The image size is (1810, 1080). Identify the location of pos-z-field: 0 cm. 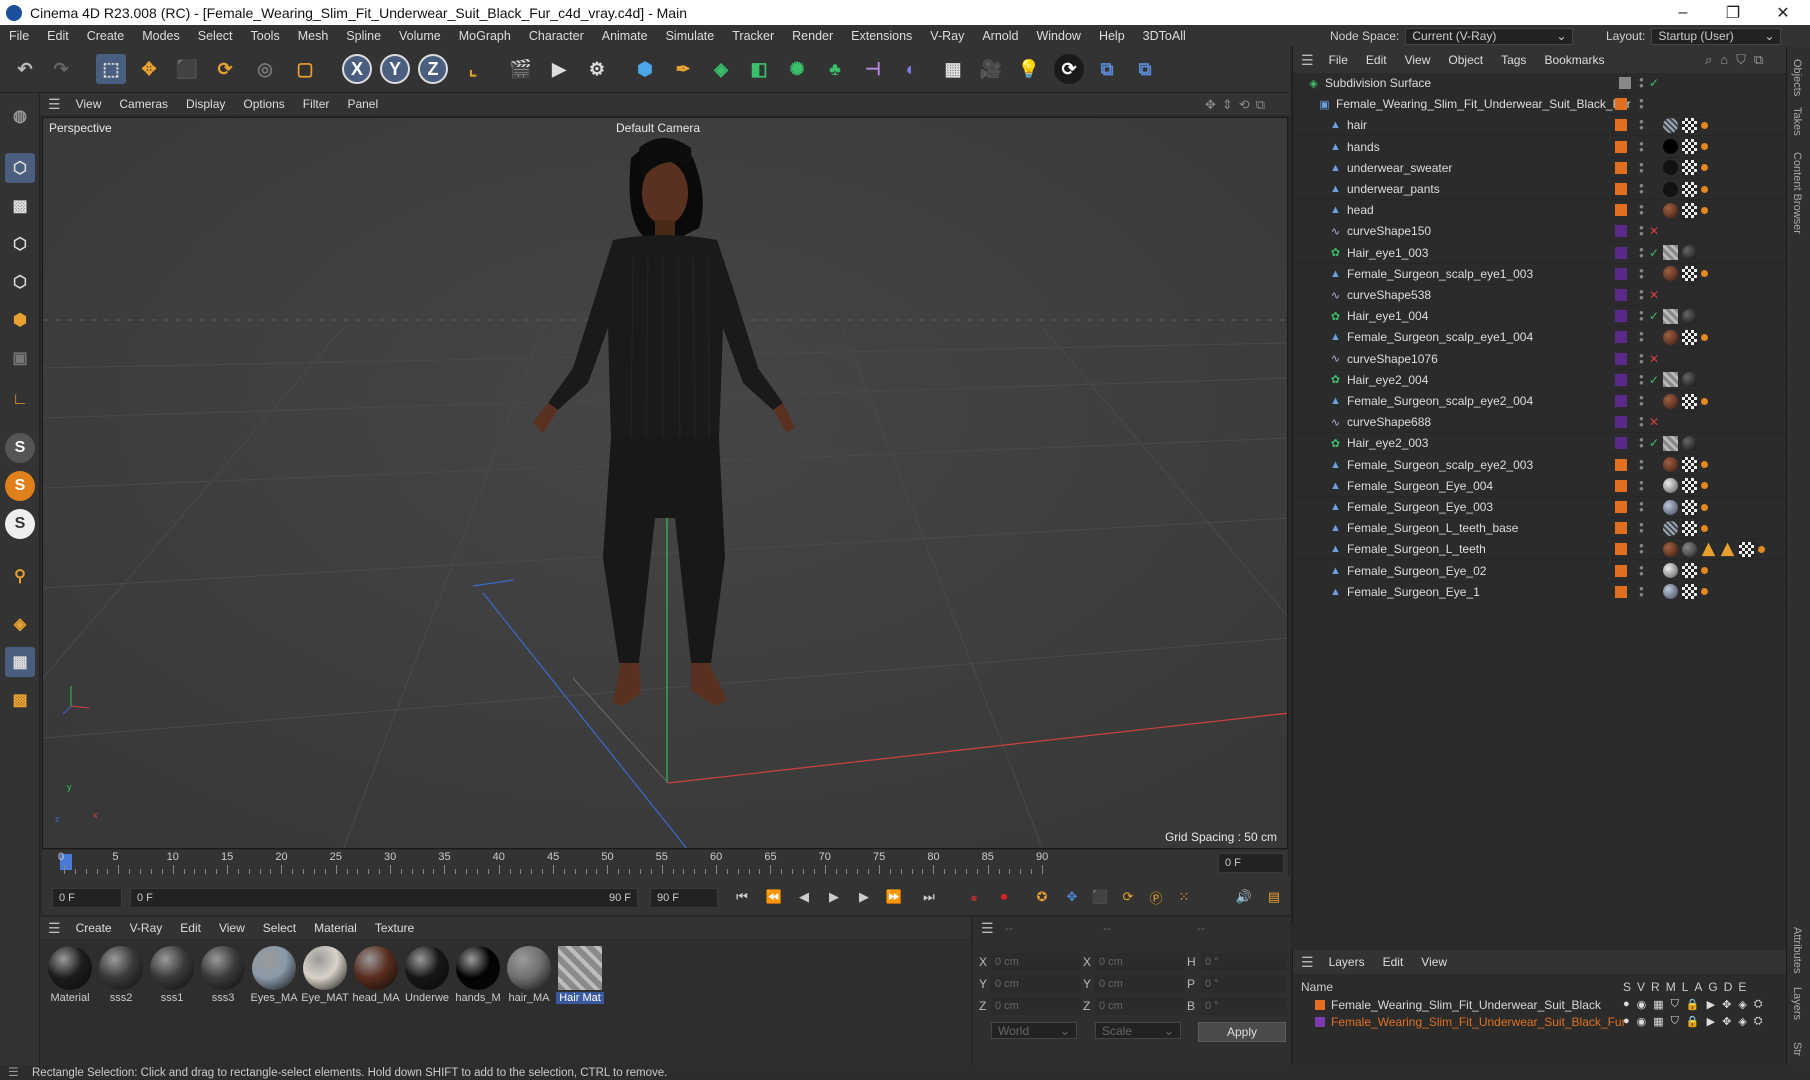
(1036, 1006).